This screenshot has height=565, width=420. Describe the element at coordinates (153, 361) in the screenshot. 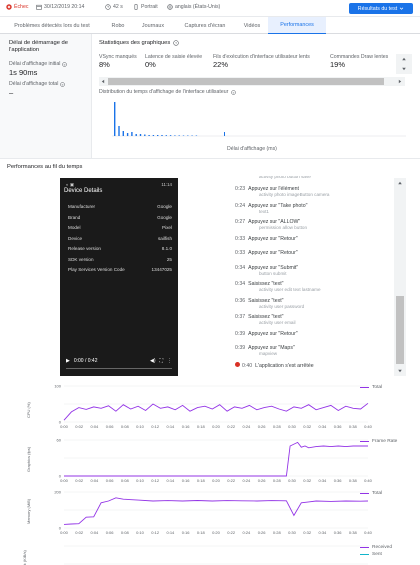

I see `volume-icon: ◀)` at that location.